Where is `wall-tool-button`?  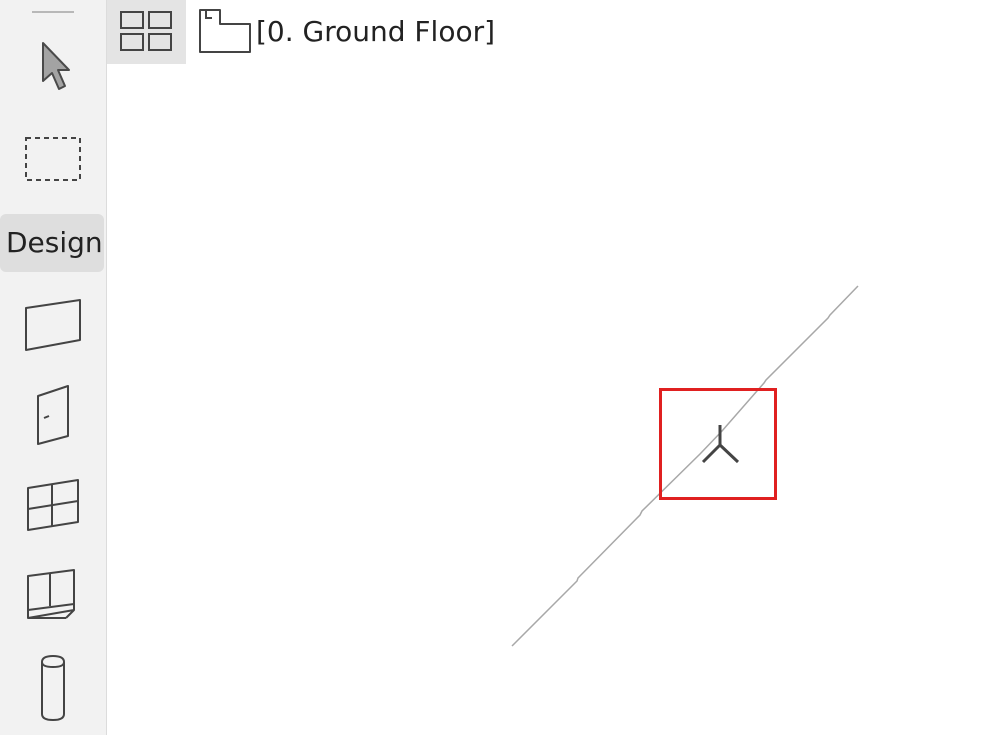
wall-tool-button is located at coordinates (53, 325).